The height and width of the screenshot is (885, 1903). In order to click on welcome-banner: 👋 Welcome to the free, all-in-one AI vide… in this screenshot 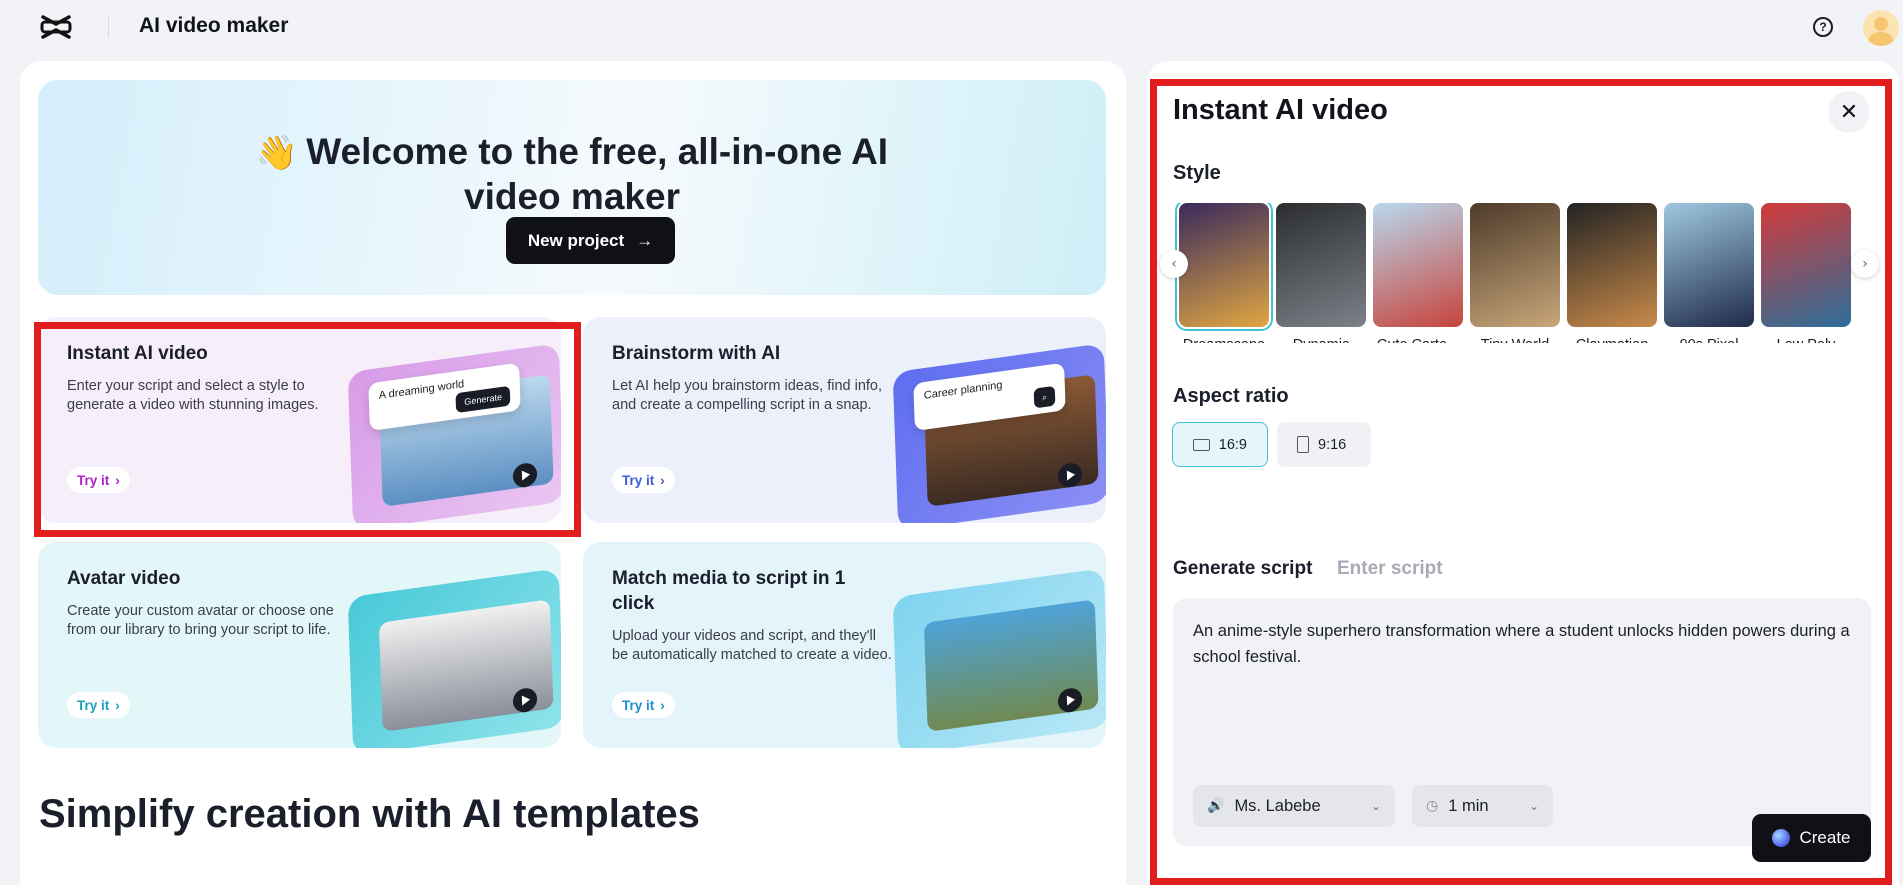, I will do `click(572, 187)`.